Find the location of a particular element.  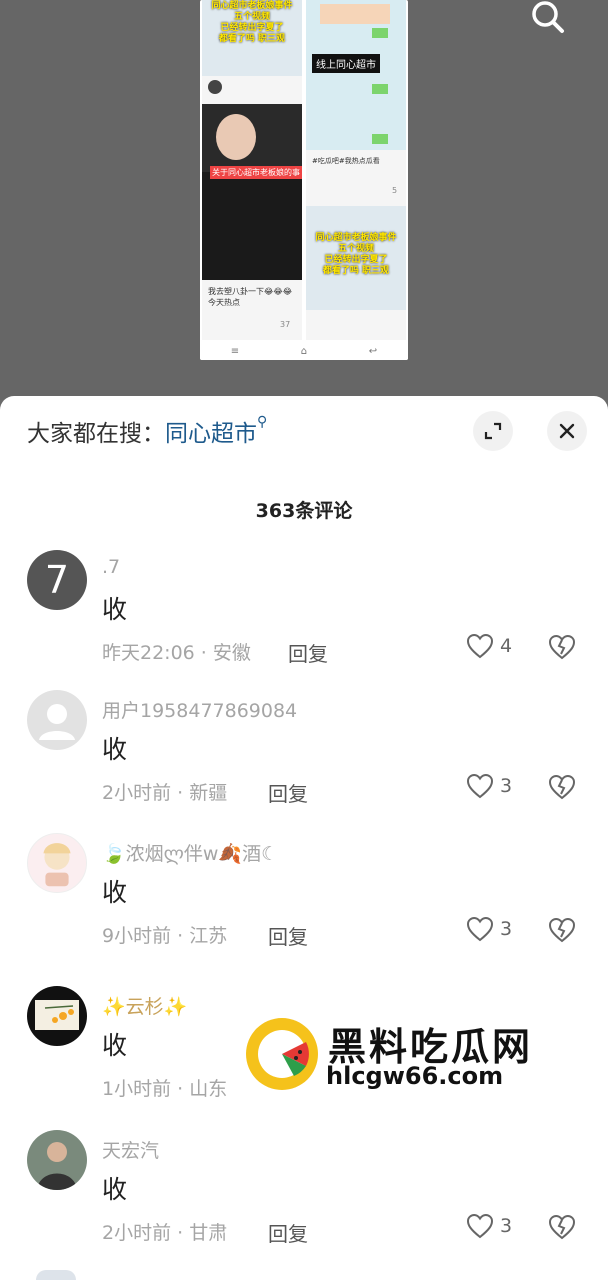

preview-card-1: 同心超市老板娘事件 五个视频 已经转出字夏了 都看了吗 职三观 is located at coordinates (252, 38).